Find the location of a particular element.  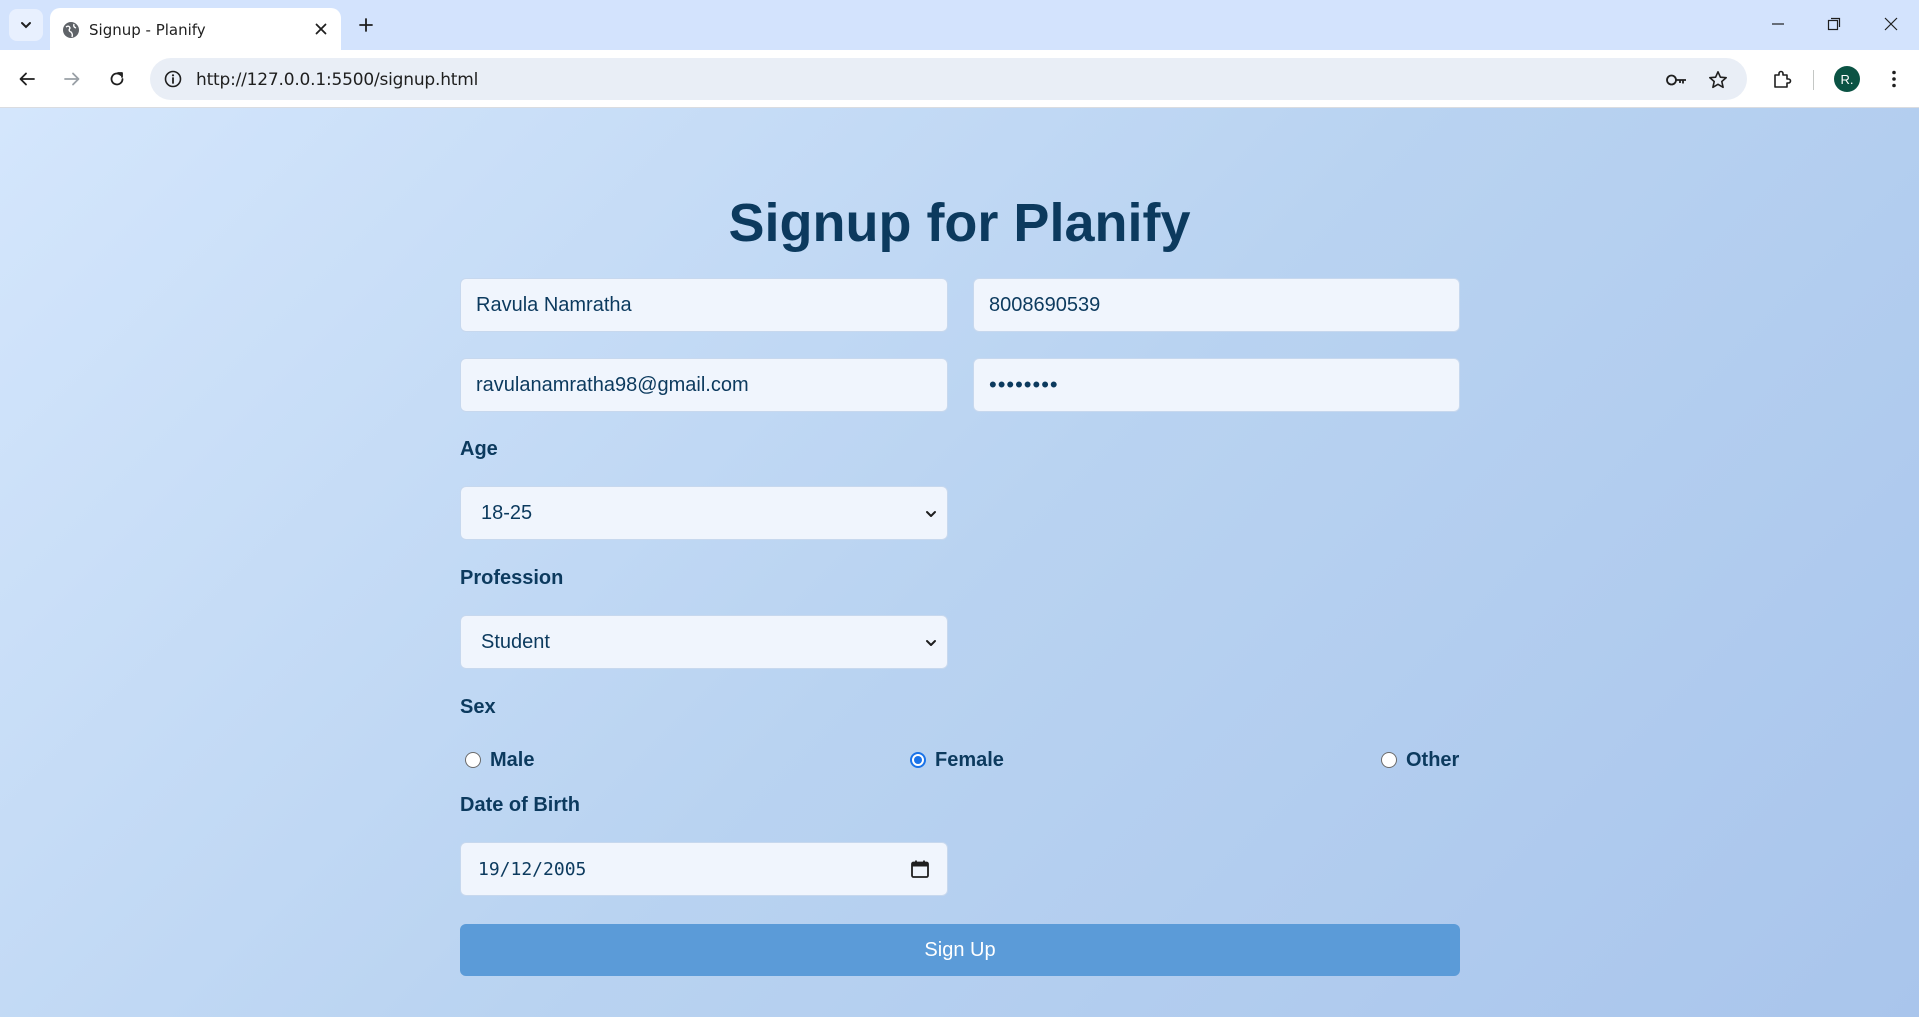

profession-selected-value: Student is located at coordinates (515, 642).